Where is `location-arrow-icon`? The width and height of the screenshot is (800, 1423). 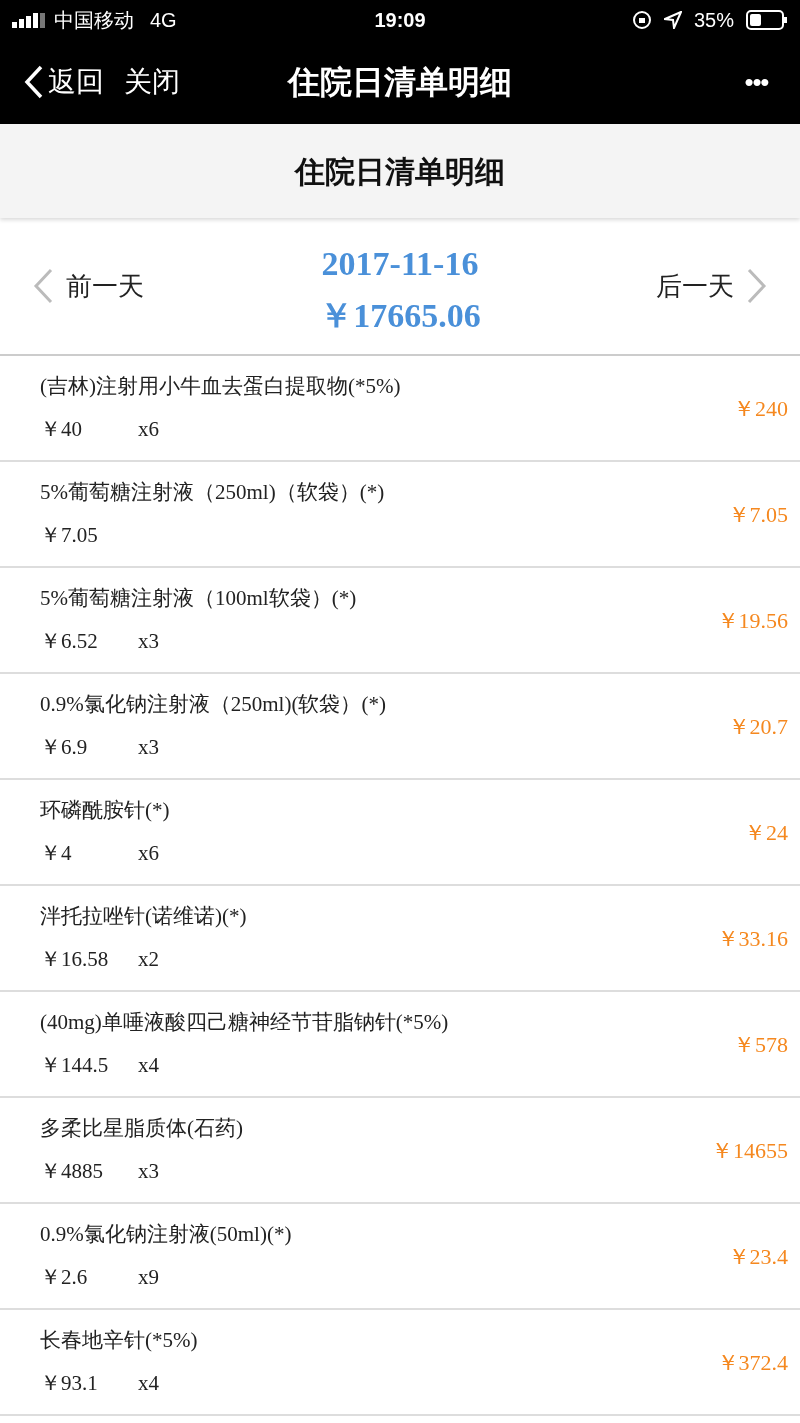 location-arrow-icon is located at coordinates (672, 20).